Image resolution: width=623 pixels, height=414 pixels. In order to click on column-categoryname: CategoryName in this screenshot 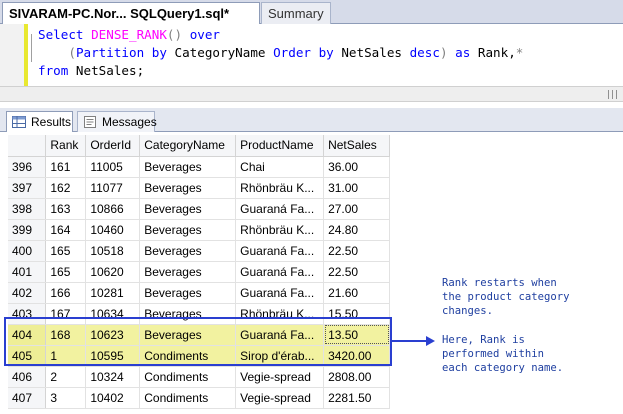, I will do `click(220, 52)`.